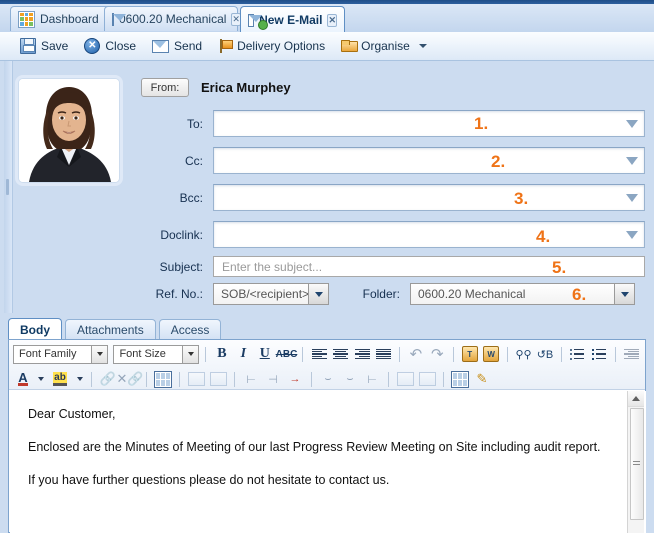 Image resolution: width=654 pixels, height=533 pixels. What do you see at coordinates (23, 379) in the screenshot?
I see `text-color-button: A` at bounding box center [23, 379].